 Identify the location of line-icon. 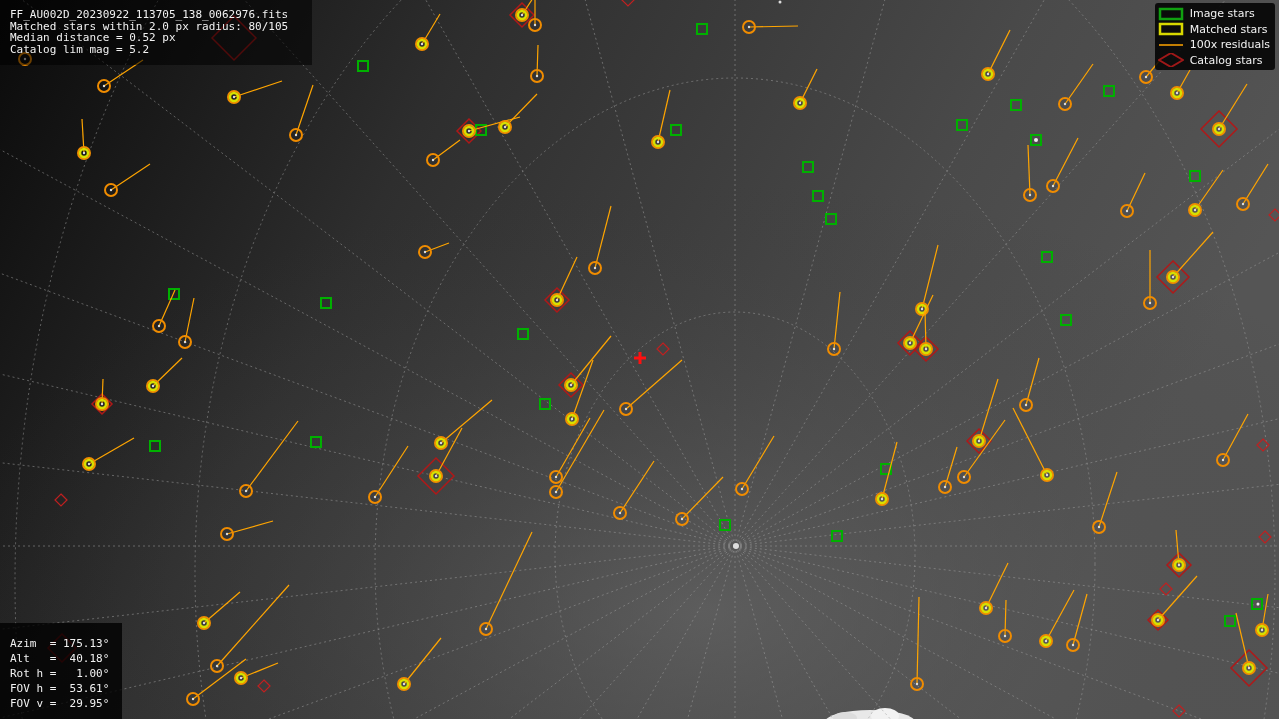
(1170, 44).